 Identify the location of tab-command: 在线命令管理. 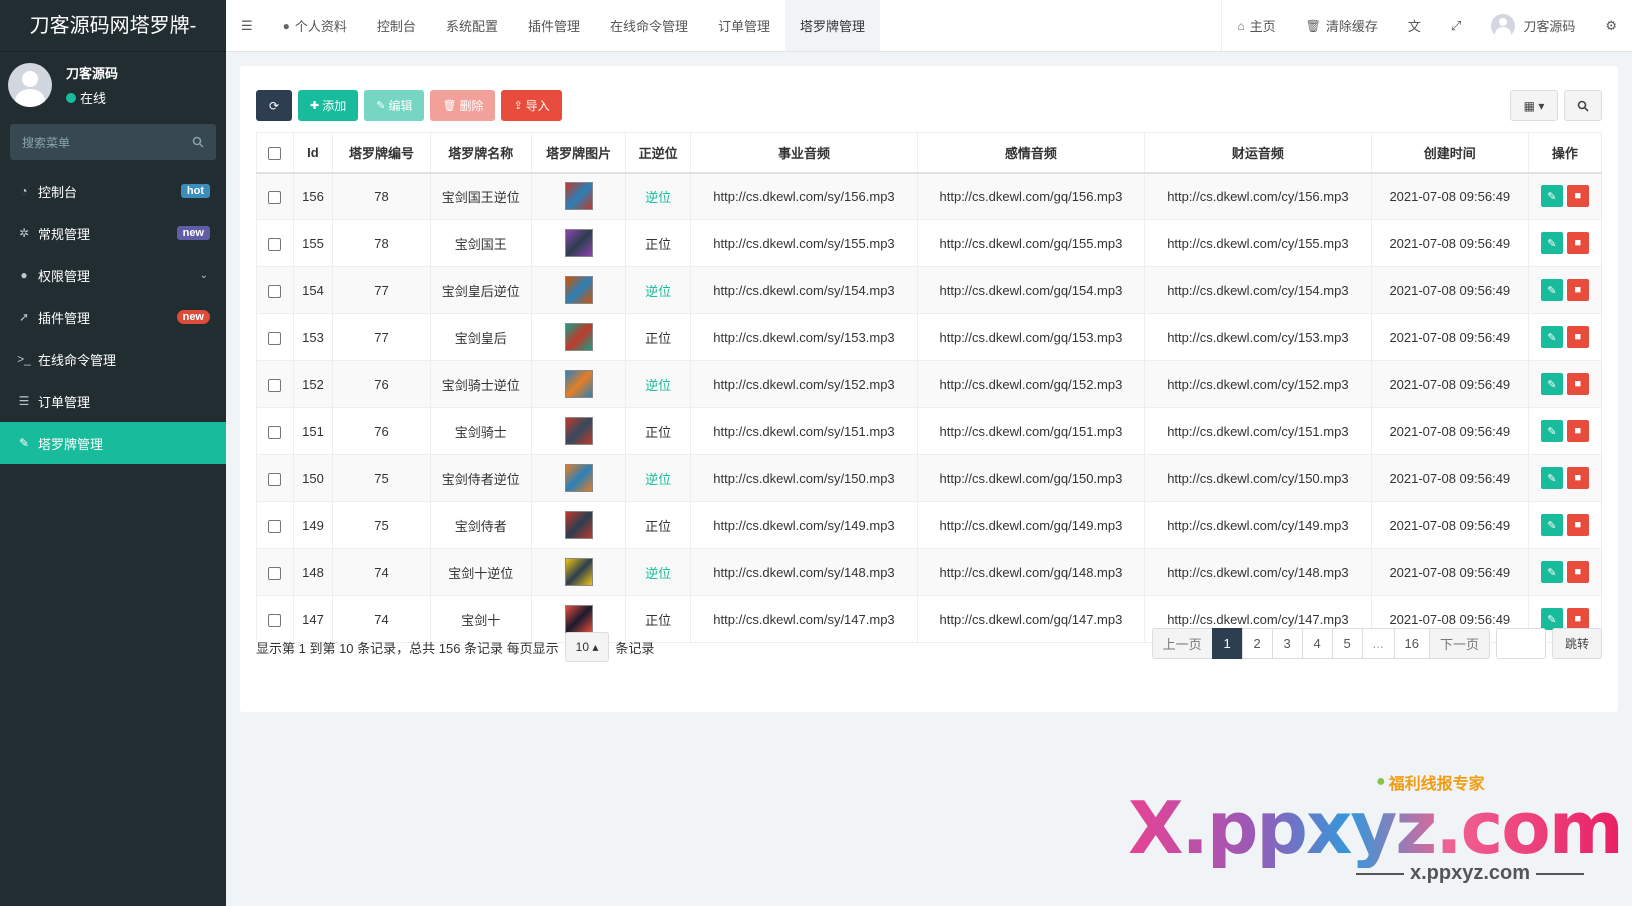
(649, 25).